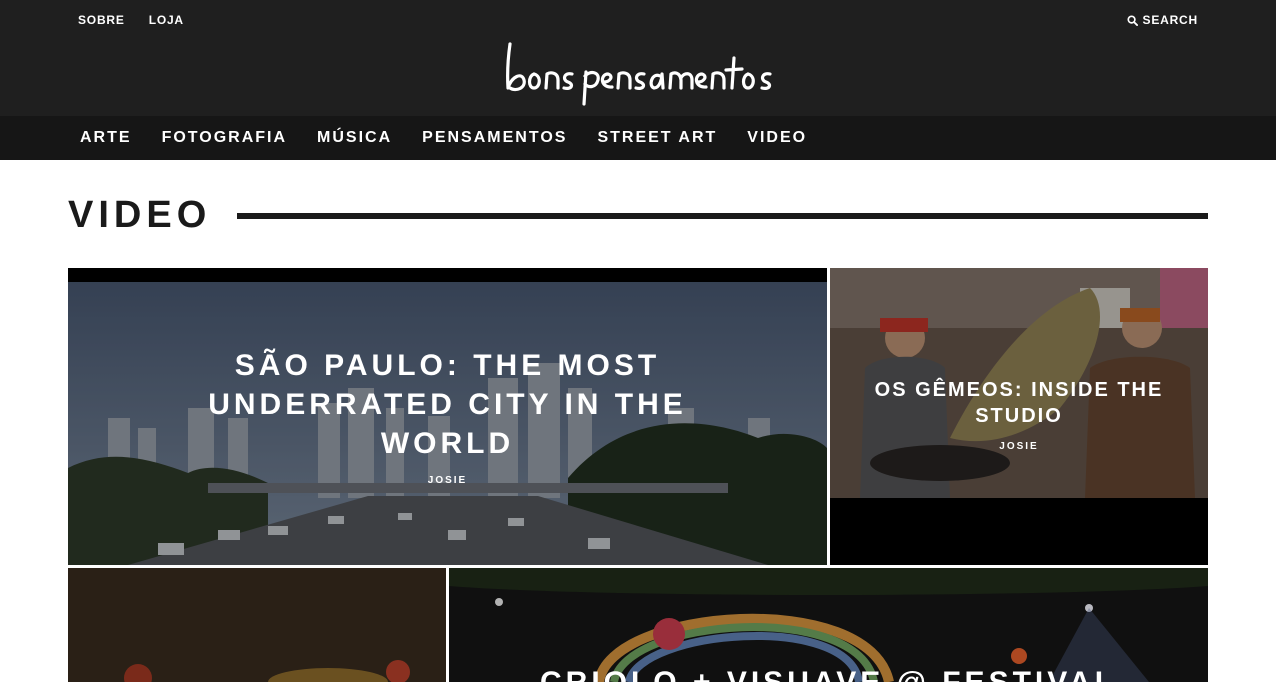  What do you see at coordinates (140, 215) in the screenshot?
I see `page-title: VIDEO` at bounding box center [140, 215].